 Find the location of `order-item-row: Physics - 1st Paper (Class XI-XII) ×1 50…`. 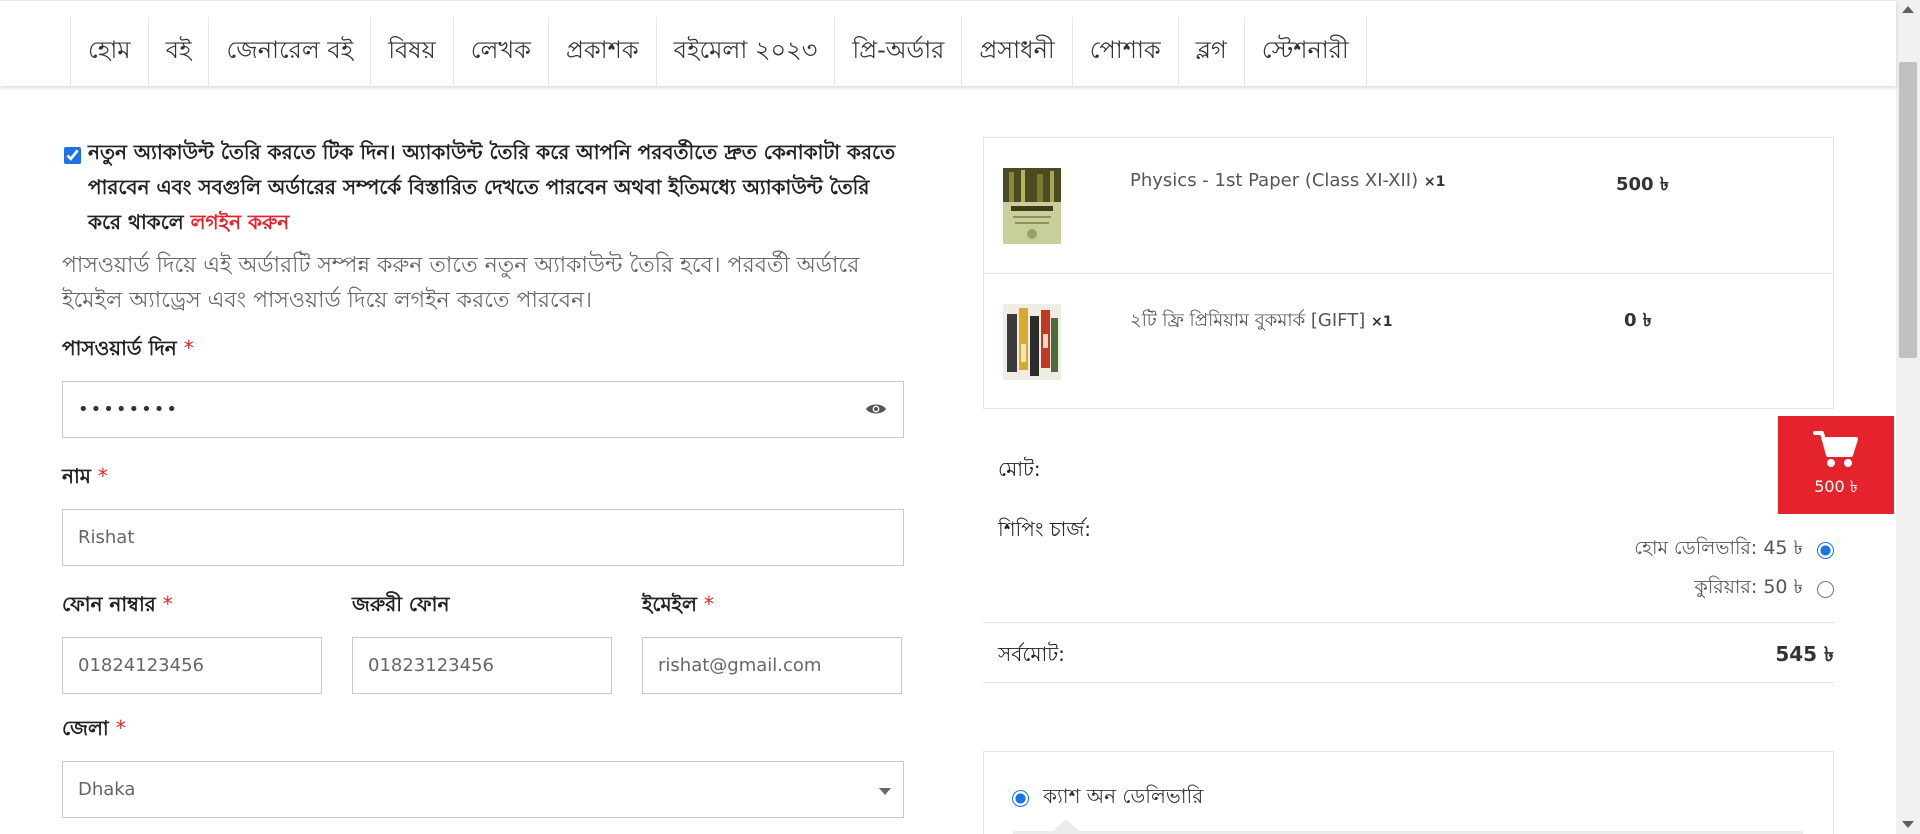

order-item-row: Physics - 1st Paper (Class XI-XII) ×1 50… is located at coordinates (1408, 206).